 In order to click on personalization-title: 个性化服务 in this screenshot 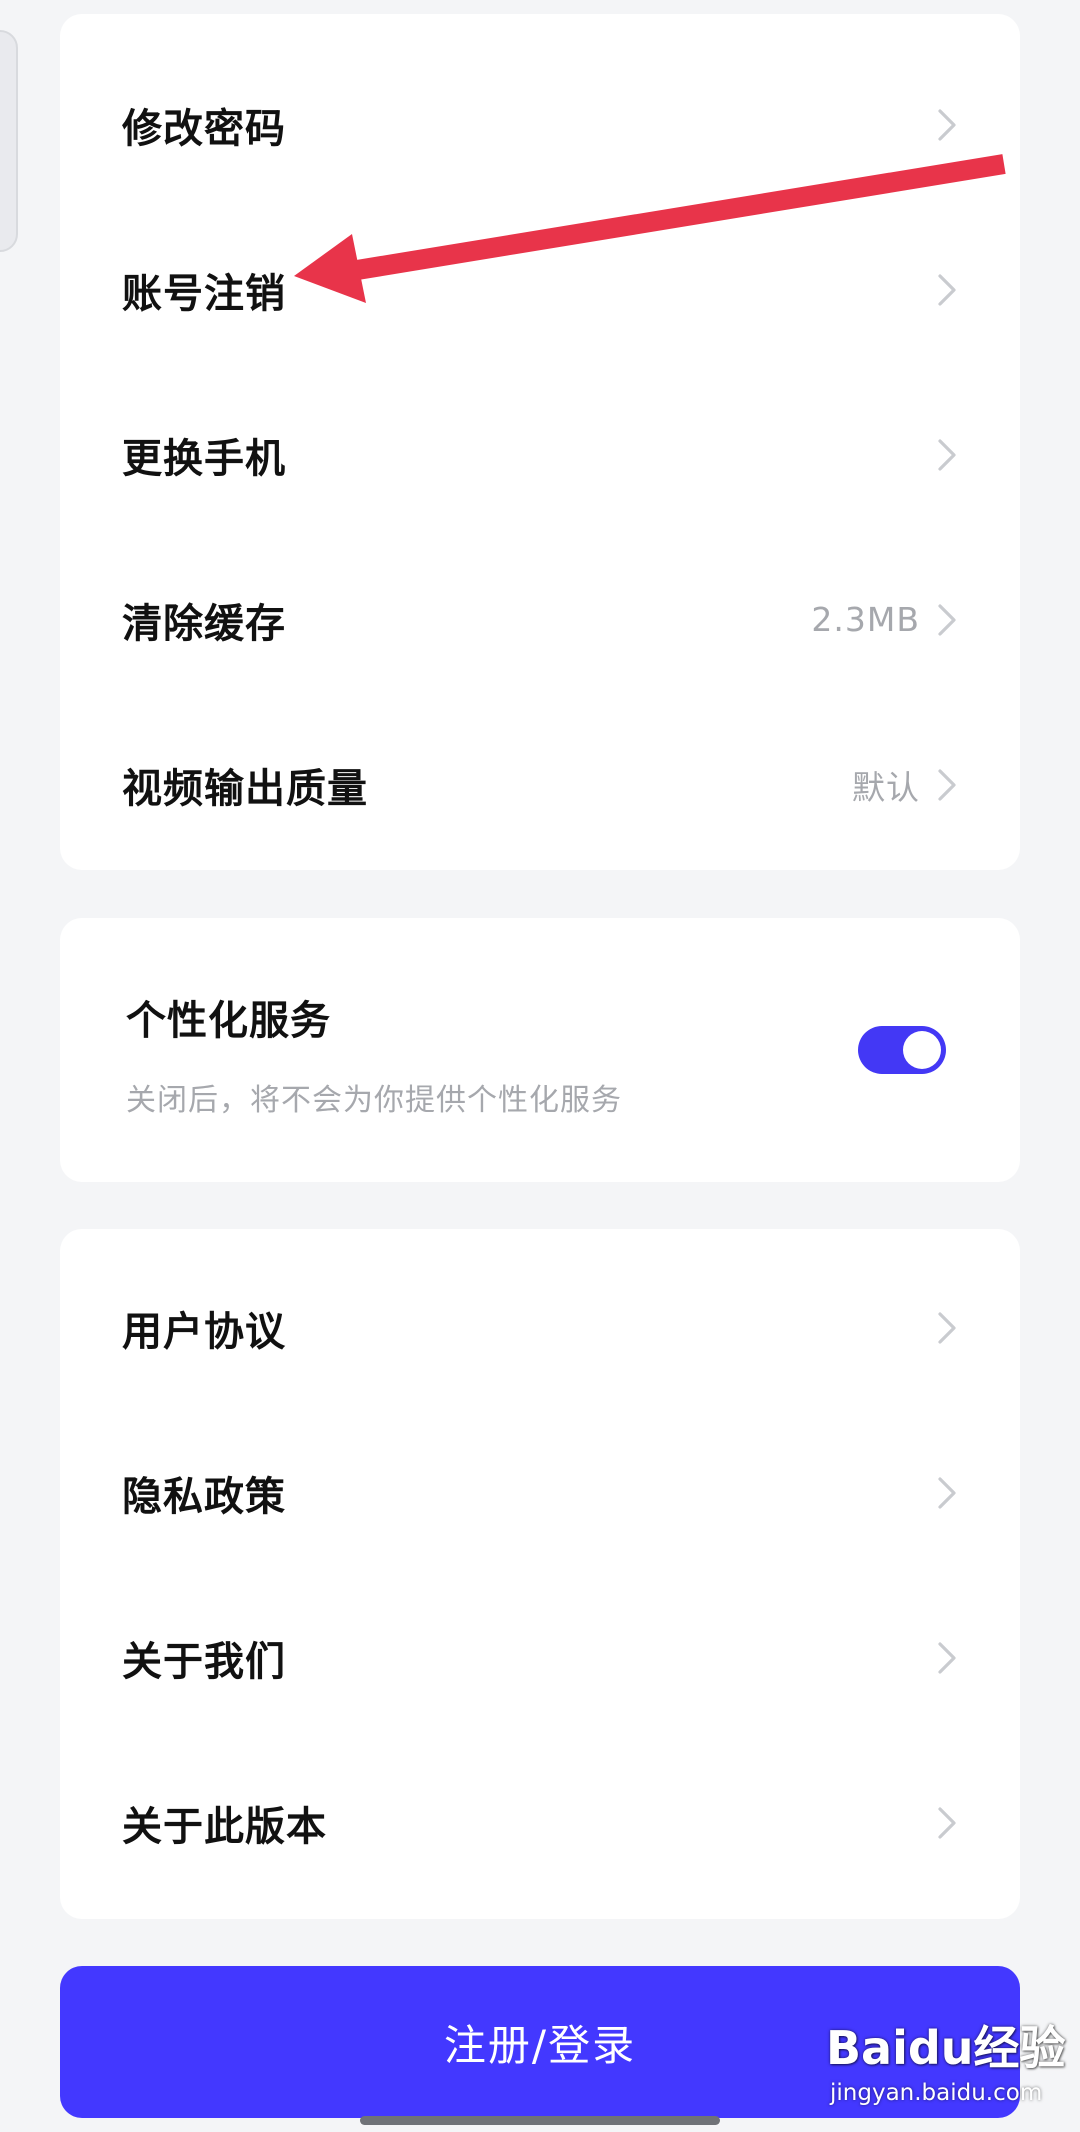, I will do `click(228, 1021)`.